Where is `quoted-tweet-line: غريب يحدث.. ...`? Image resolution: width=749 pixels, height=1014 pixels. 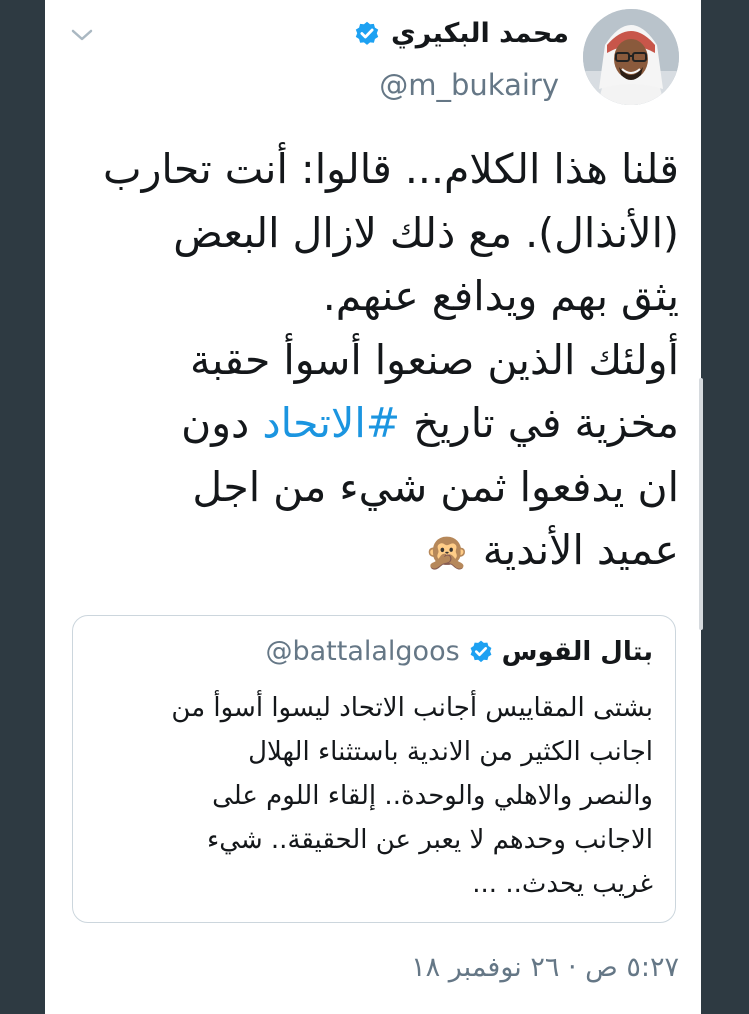 quoted-tweet-line: غريب يحدث.. ... is located at coordinates (562, 884).